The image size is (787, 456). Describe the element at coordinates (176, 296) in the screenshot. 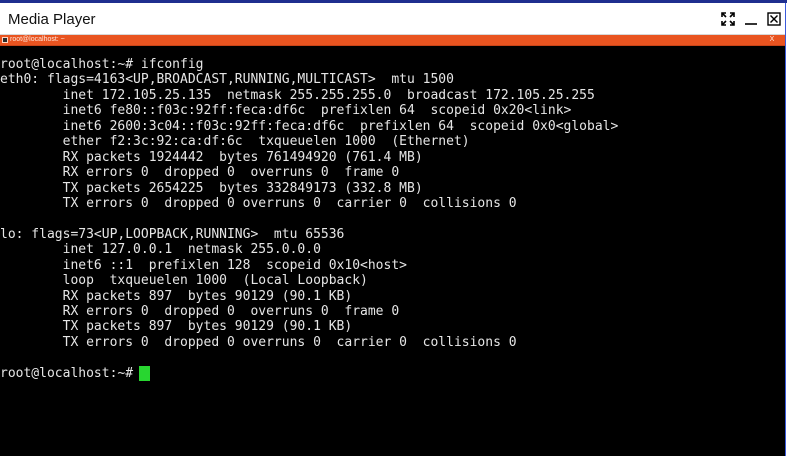

I see `terminal-line: RX packets 897 bytes 90129 (90.1 KB)` at that location.